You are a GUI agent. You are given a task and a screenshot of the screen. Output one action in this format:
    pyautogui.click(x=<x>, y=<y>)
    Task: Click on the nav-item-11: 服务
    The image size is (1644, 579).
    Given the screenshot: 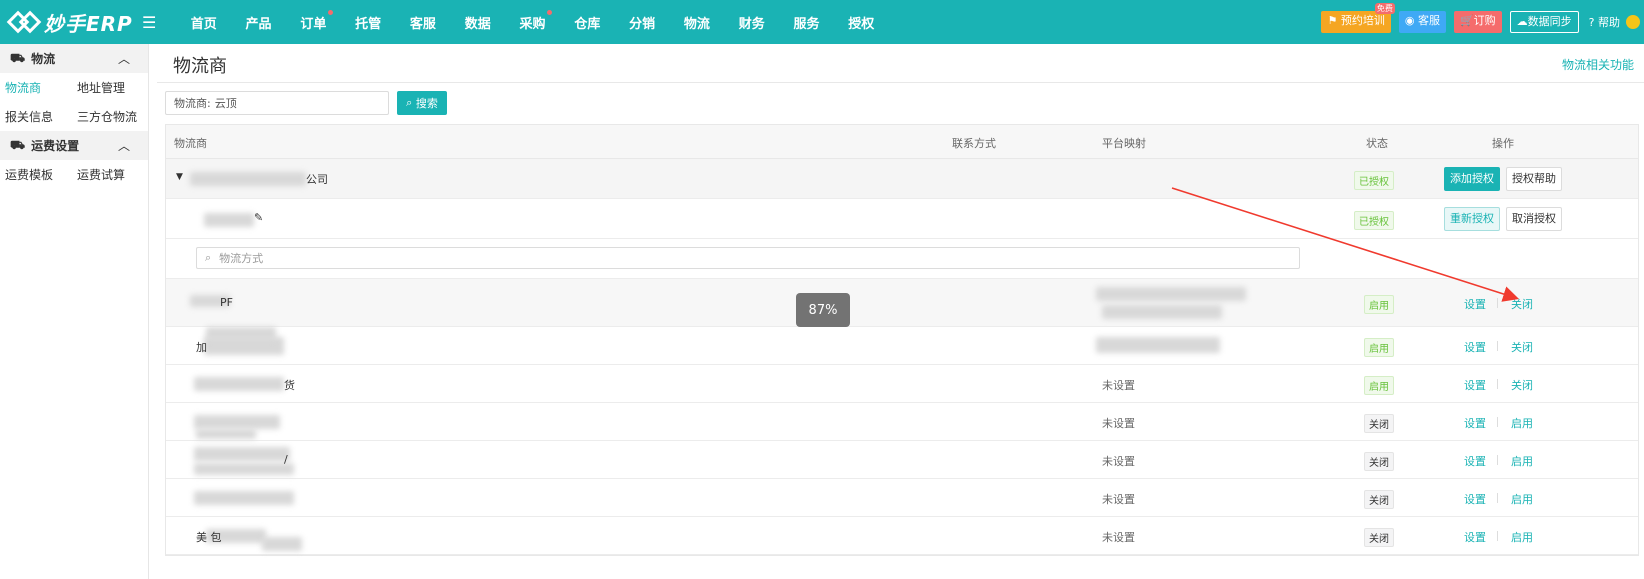 What is the action you would take?
    pyautogui.click(x=806, y=22)
    